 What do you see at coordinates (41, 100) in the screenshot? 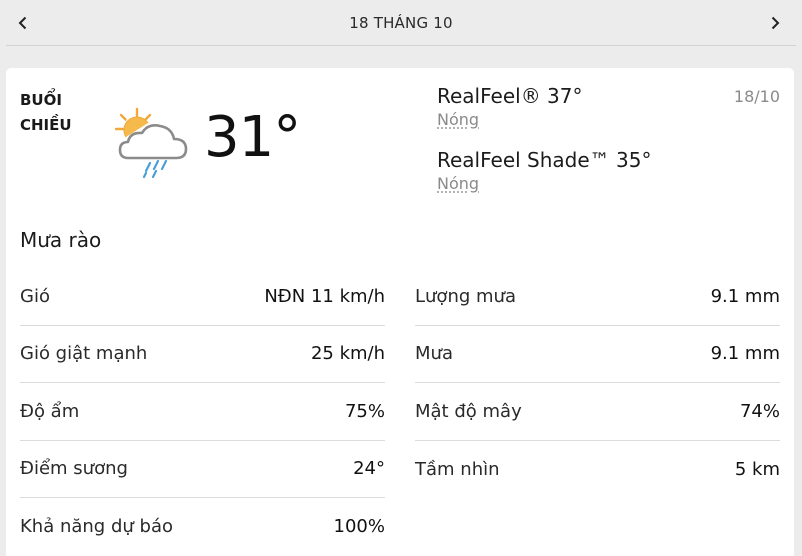
I see `day-period-line-1: BUỔI` at bounding box center [41, 100].